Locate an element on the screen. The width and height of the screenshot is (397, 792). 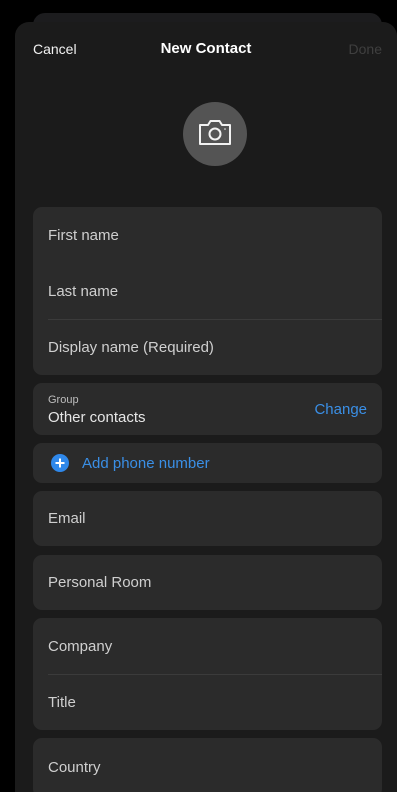
group-value: Other contacts is located at coordinates (97, 417).